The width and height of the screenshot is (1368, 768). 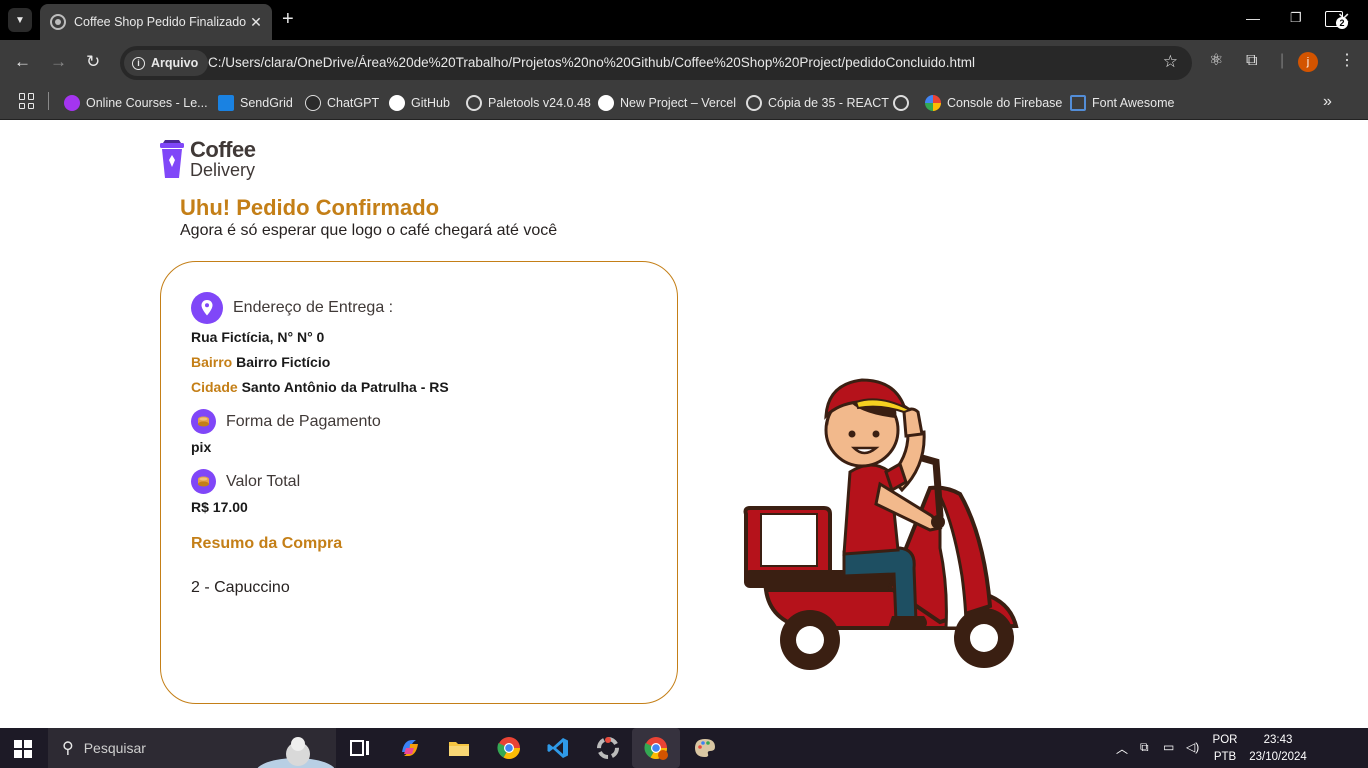 What do you see at coordinates (345, 387) in the screenshot?
I see `cidade-value: Santo Antônio da Patrulha - RS` at bounding box center [345, 387].